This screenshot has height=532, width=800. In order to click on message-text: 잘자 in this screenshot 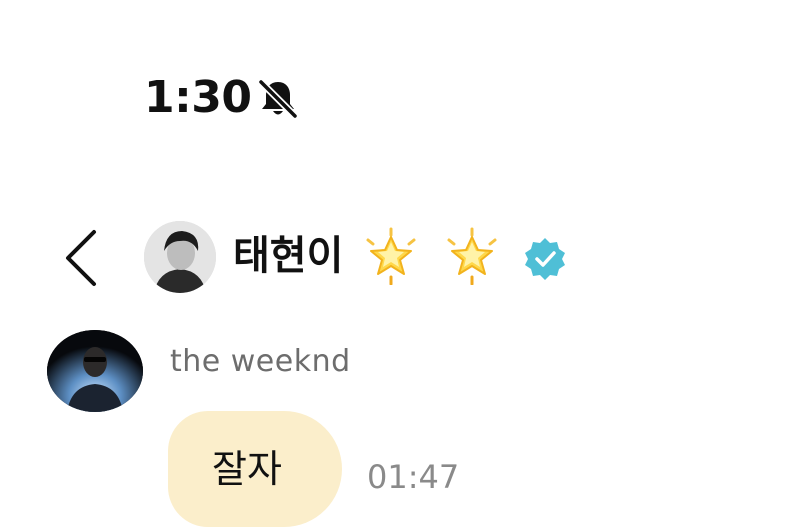, I will do `click(247, 469)`.